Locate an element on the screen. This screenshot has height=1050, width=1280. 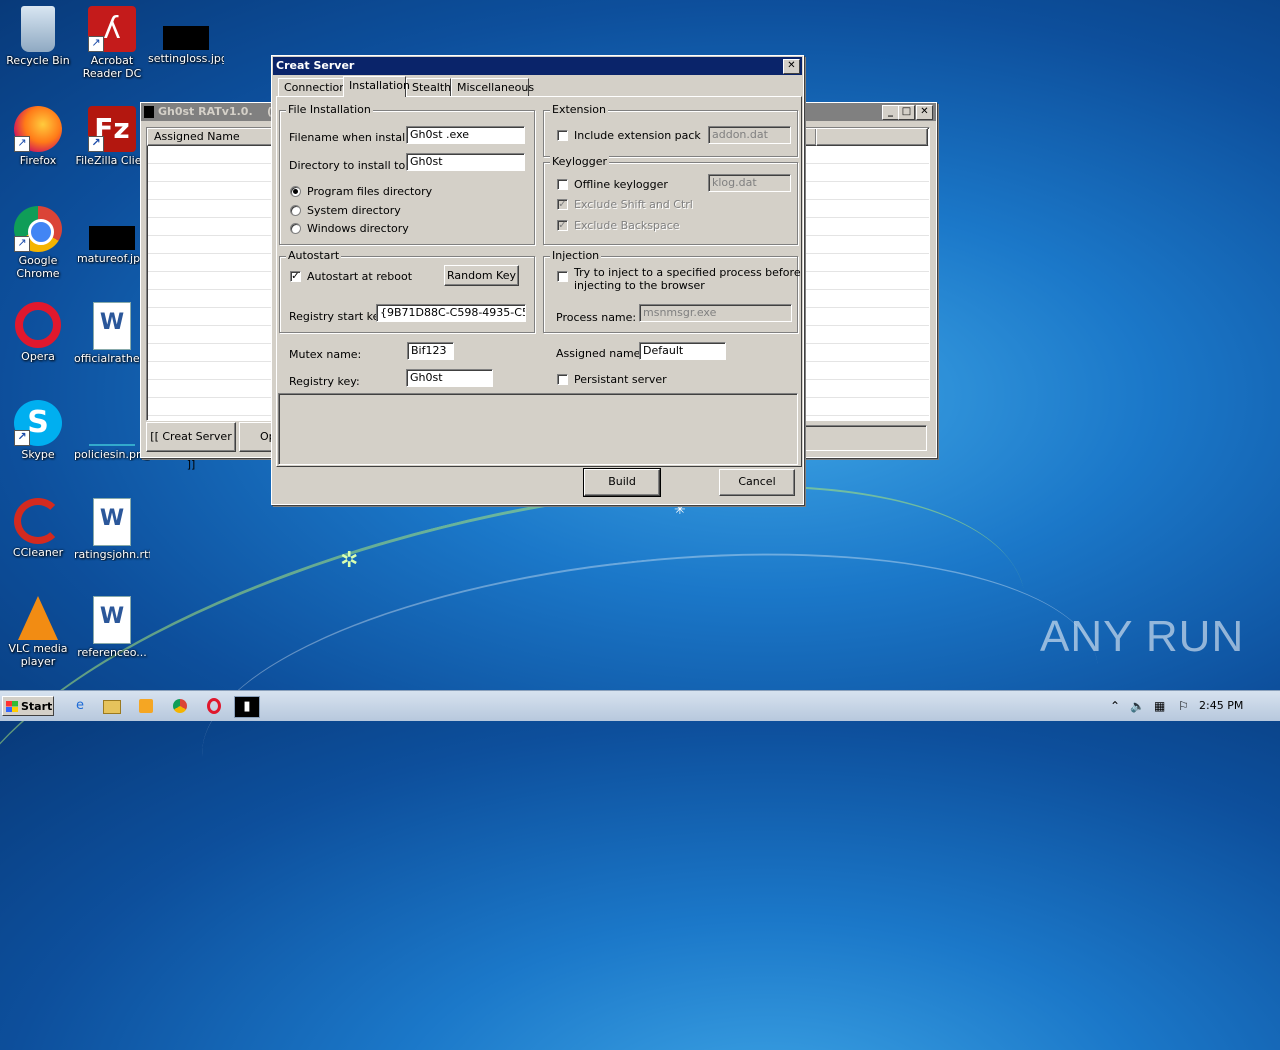
desktop-icon-filezilla: Fz ↗ FileZilla Clien is located at coordinates (112, 136).